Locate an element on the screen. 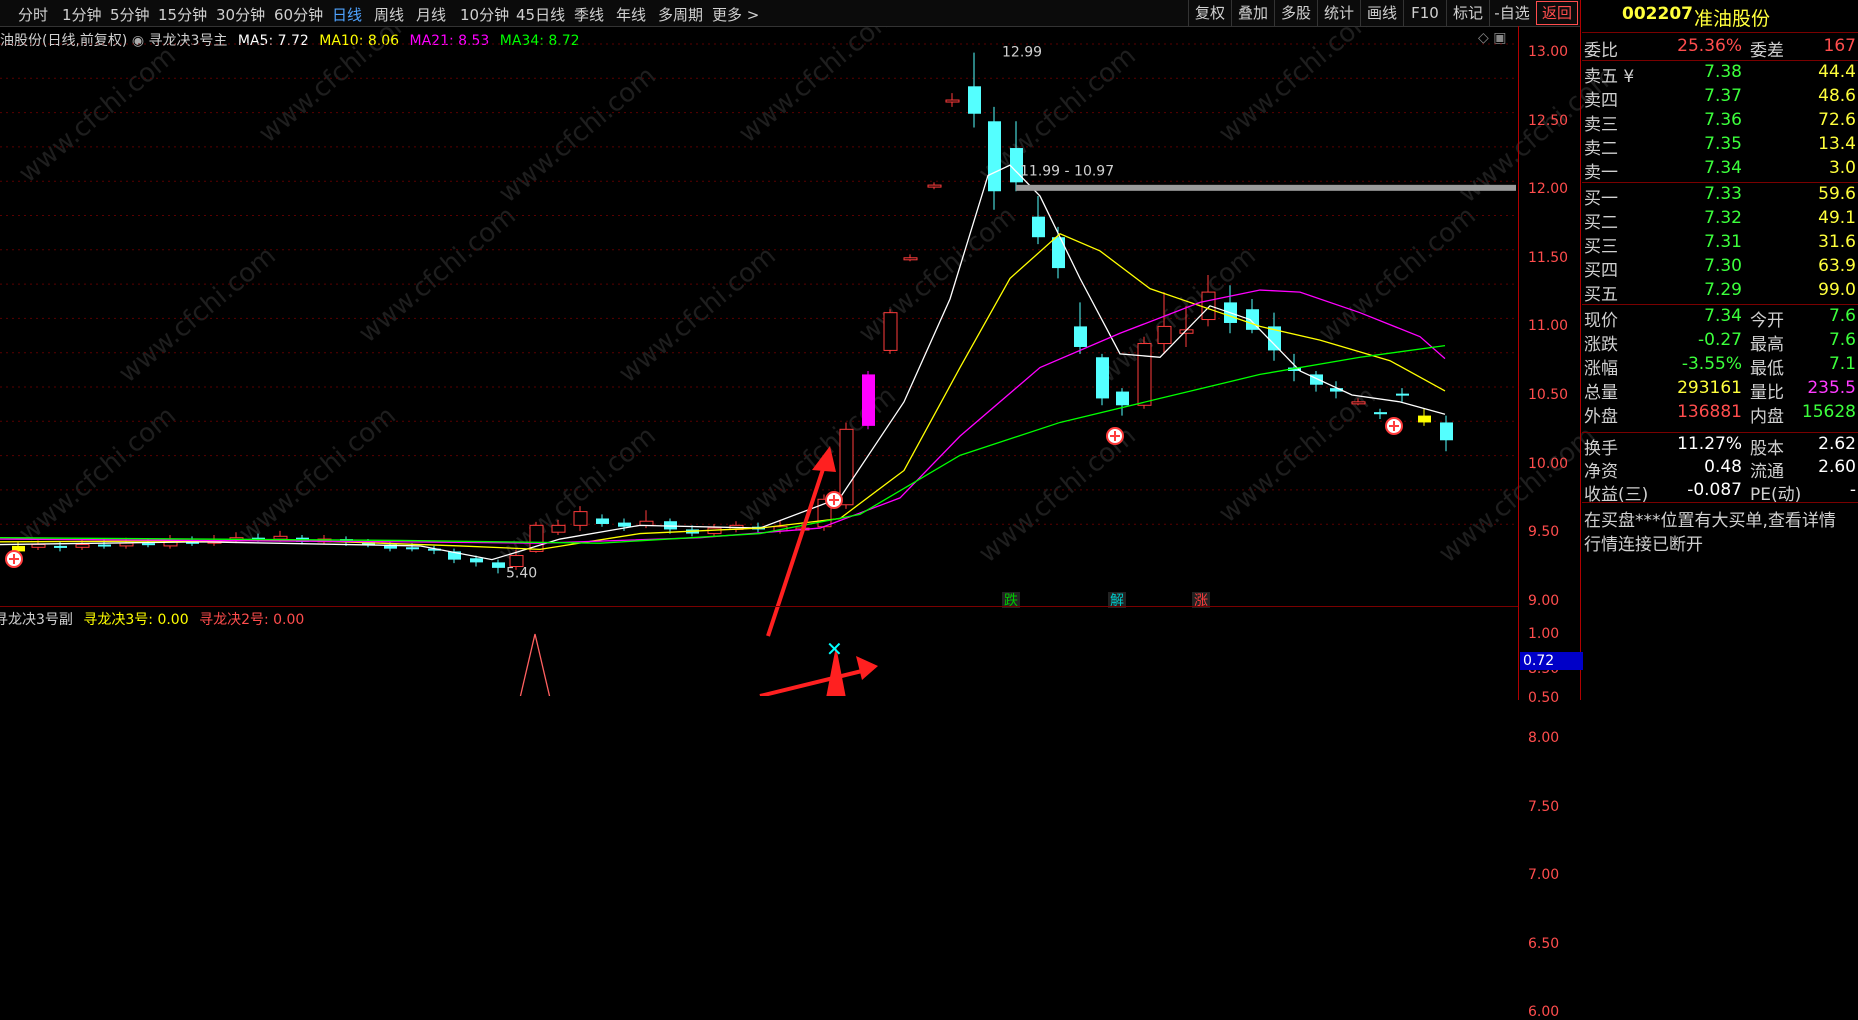 This screenshot has height=1020, width=1858. f10-button: F10 is located at coordinates (1424, 13).